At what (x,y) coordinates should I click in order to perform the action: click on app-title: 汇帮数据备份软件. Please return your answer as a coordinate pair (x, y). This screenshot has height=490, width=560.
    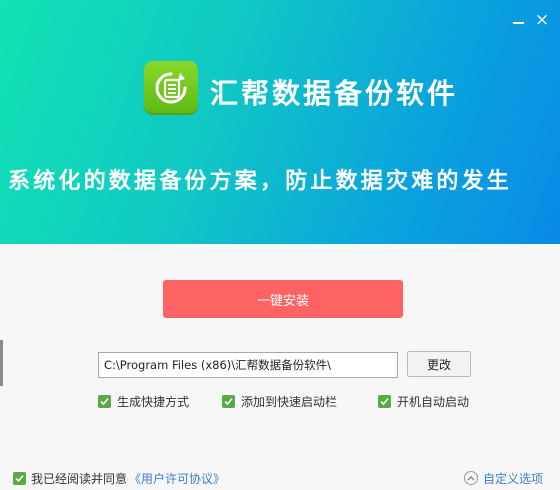
    Looking at the image, I should click on (334, 93).